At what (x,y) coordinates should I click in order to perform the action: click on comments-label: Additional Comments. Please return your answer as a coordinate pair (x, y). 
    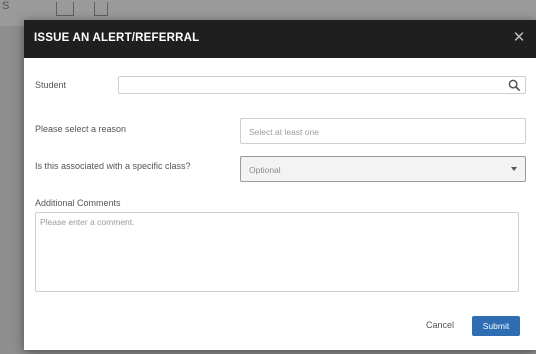
    Looking at the image, I should click on (78, 203).